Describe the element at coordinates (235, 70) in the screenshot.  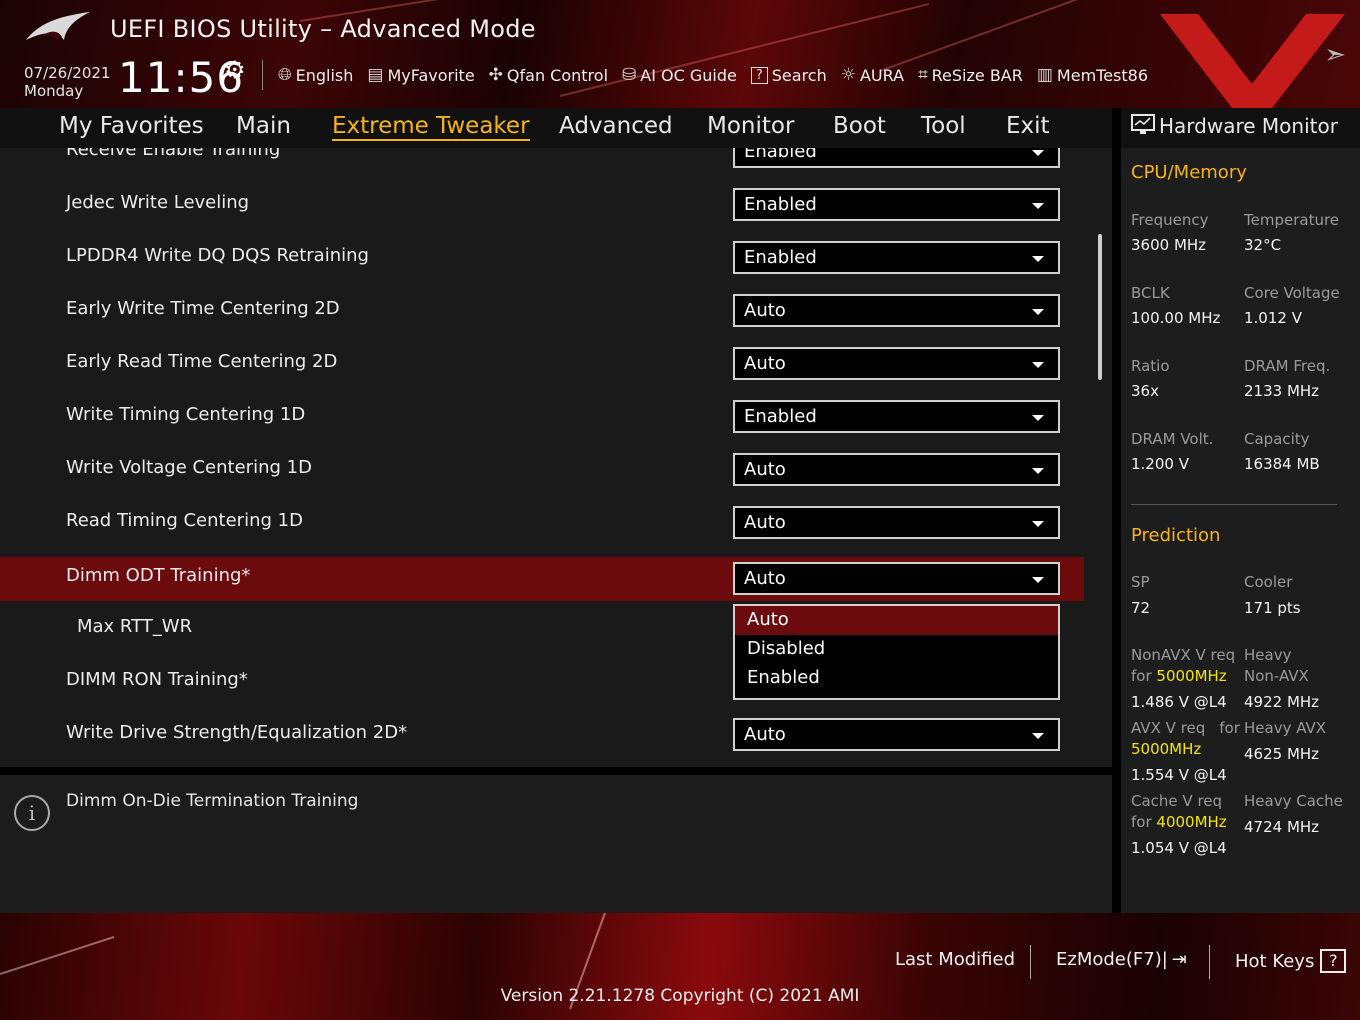
I see `clock-settings-gear-icon: ⚙` at that location.